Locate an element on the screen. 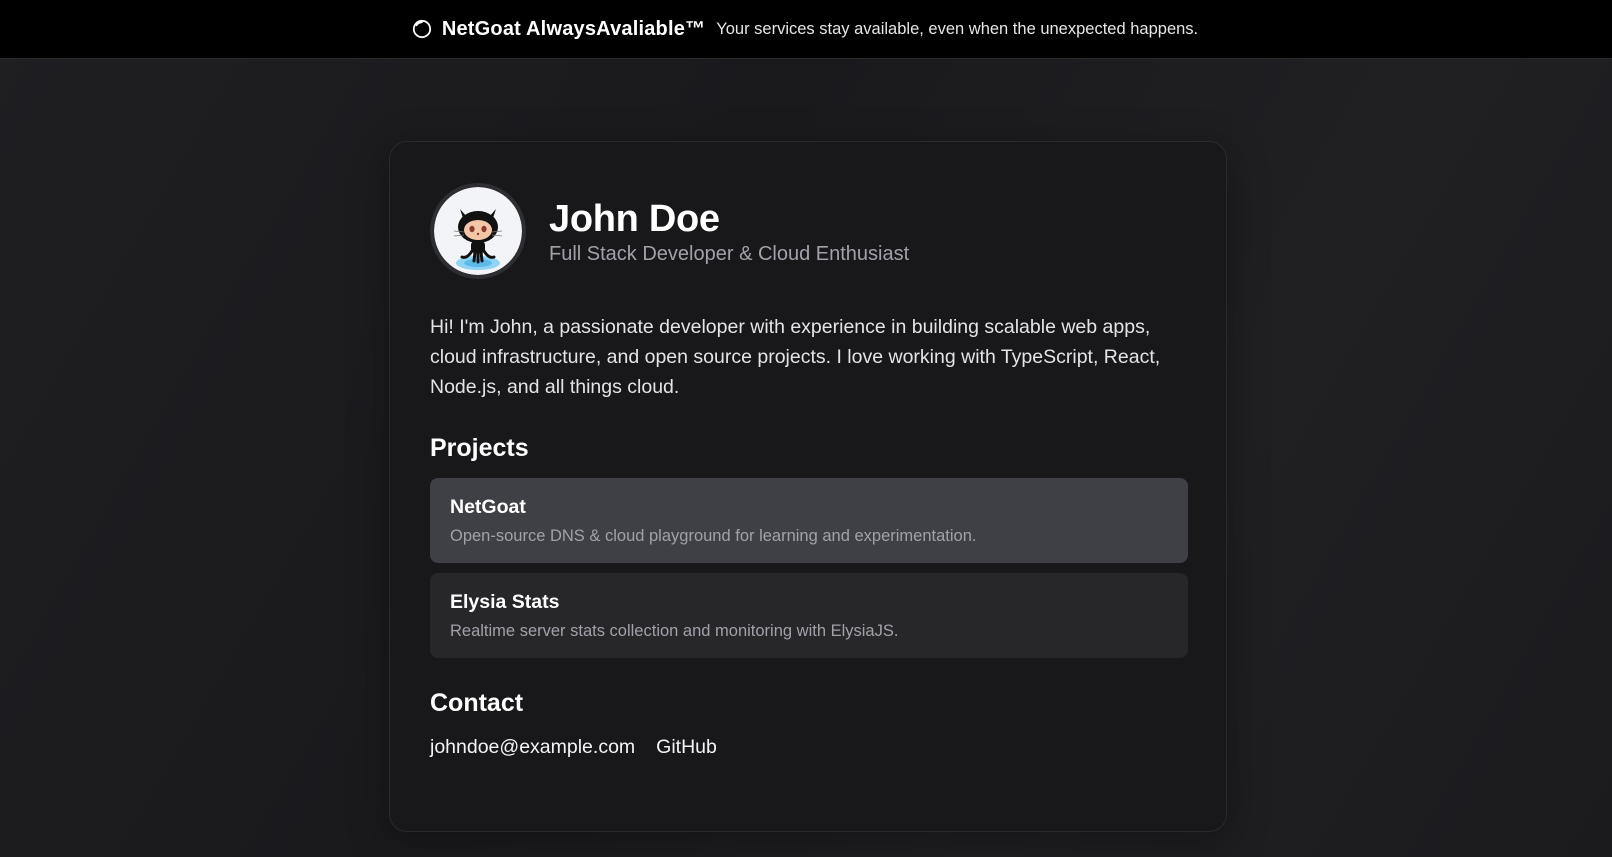 Image resolution: width=1612 pixels, height=857 pixels. project-name: NetGoat is located at coordinates (488, 507).